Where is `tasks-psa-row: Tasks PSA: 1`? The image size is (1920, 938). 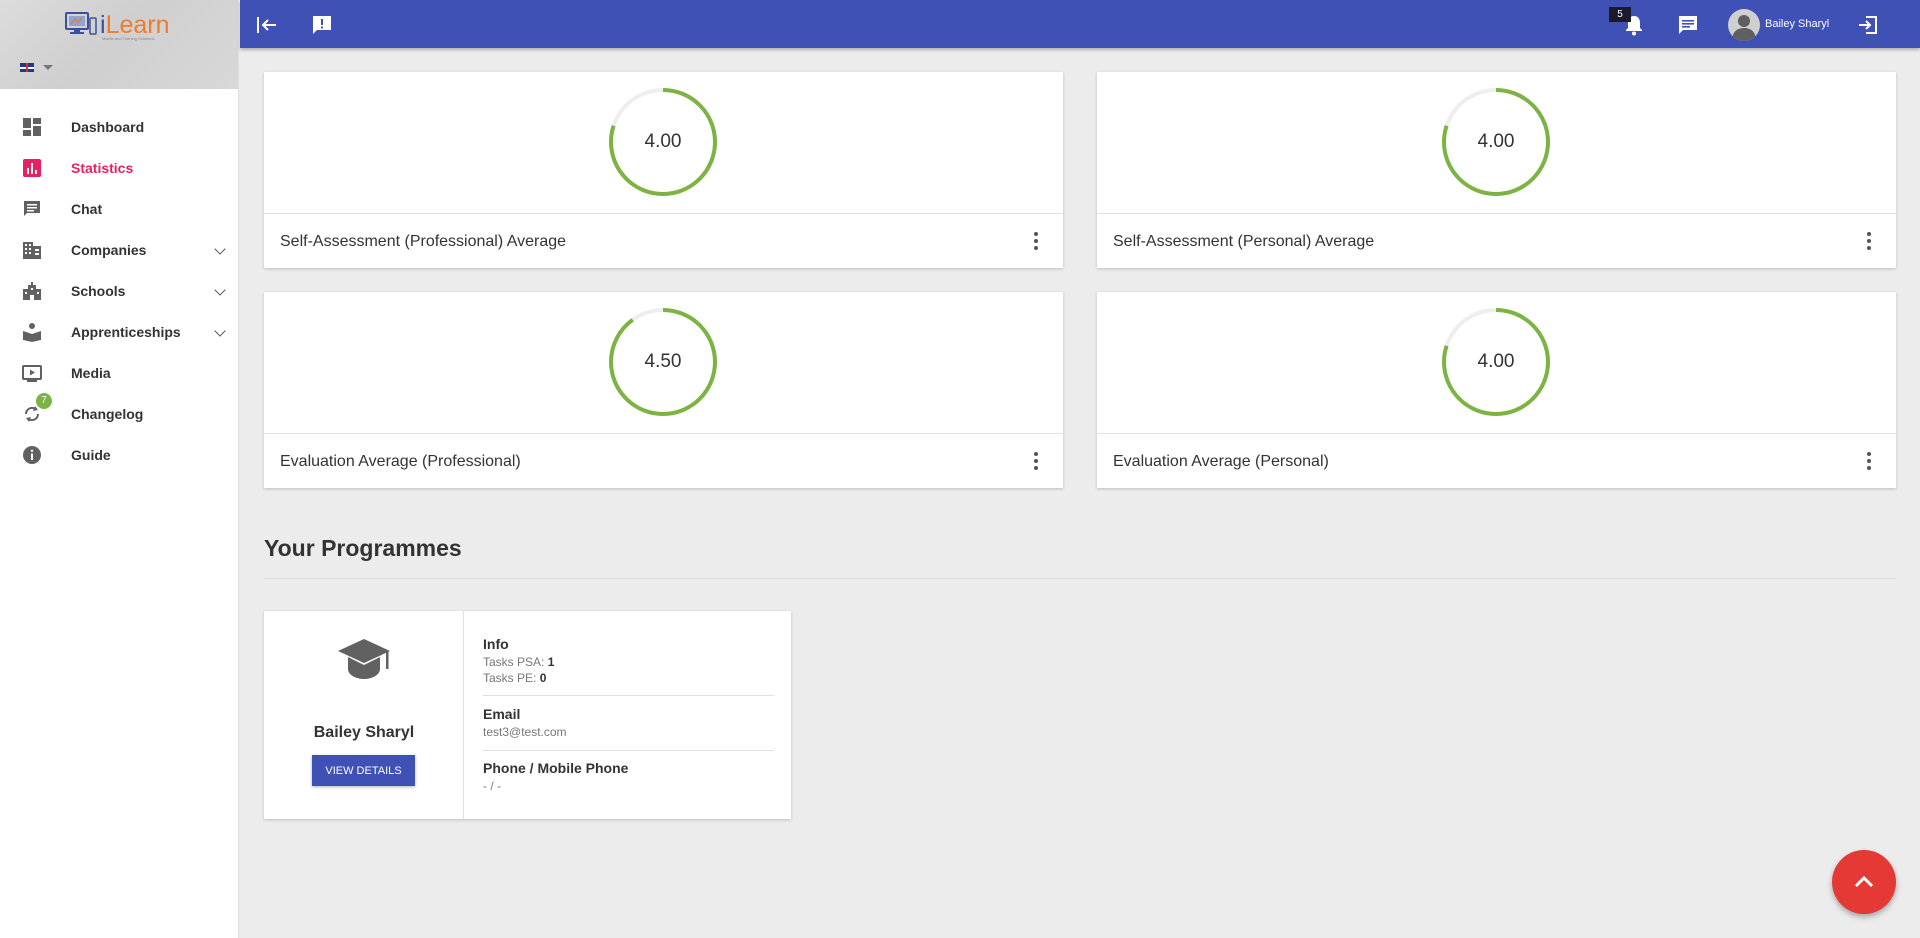
tasks-psa-row: Tasks PSA: 1 is located at coordinates (628, 662).